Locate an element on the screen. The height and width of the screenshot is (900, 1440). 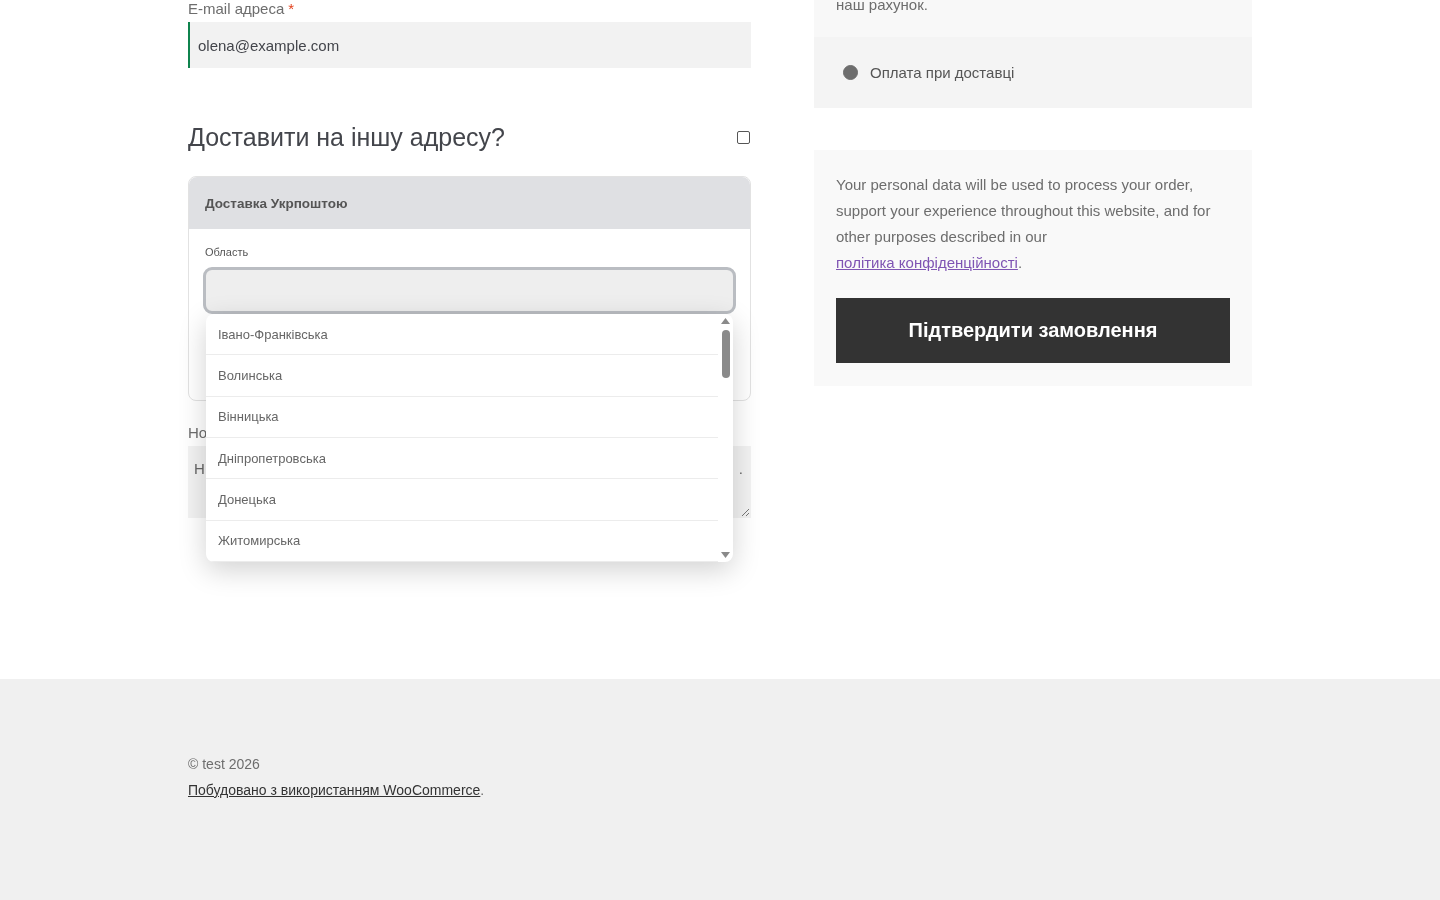
dropdown-option: Івано-Франківська is located at coordinates (462, 335).